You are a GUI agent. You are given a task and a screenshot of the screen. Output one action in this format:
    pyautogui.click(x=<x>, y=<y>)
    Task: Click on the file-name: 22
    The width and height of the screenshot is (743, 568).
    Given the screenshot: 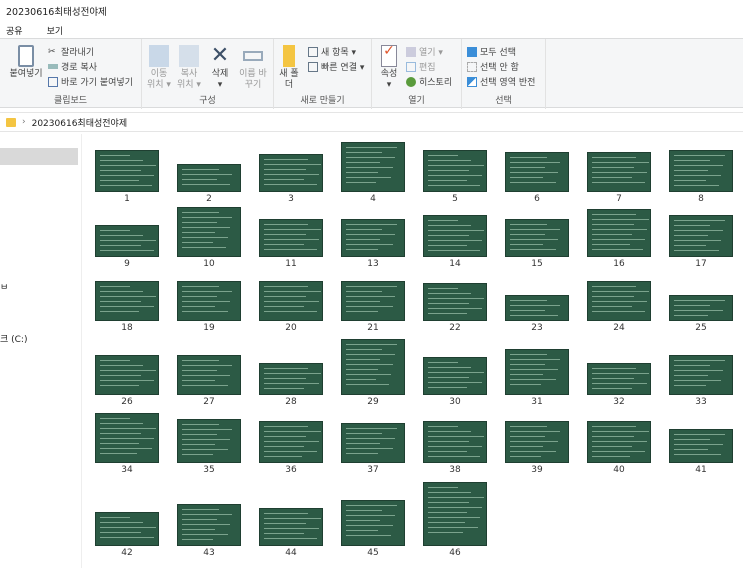 What is the action you would take?
    pyautogui.click(x=455, y=328)
    